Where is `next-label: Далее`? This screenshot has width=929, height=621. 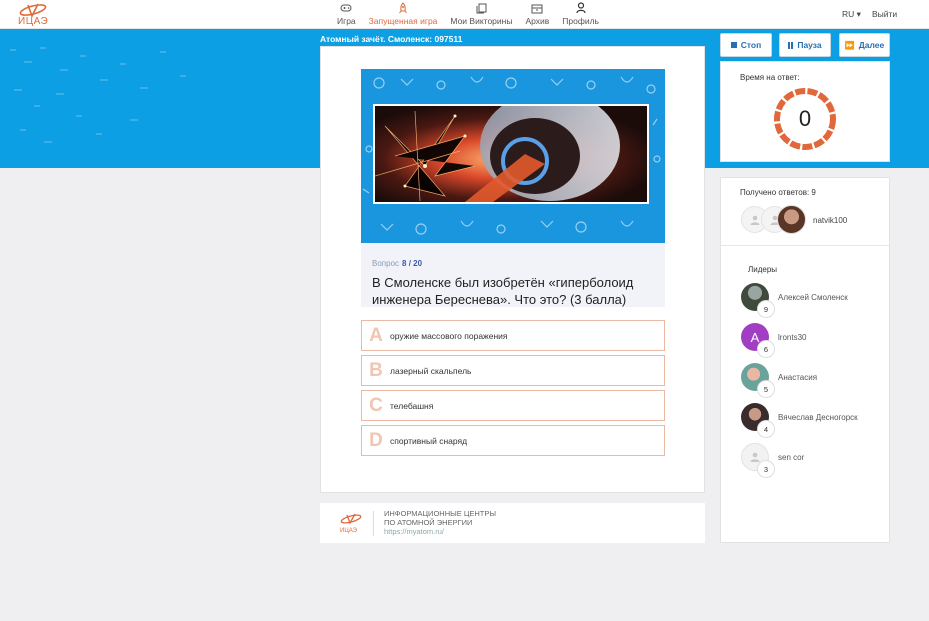
next-label: Далее is located at coordinates (871, 45).